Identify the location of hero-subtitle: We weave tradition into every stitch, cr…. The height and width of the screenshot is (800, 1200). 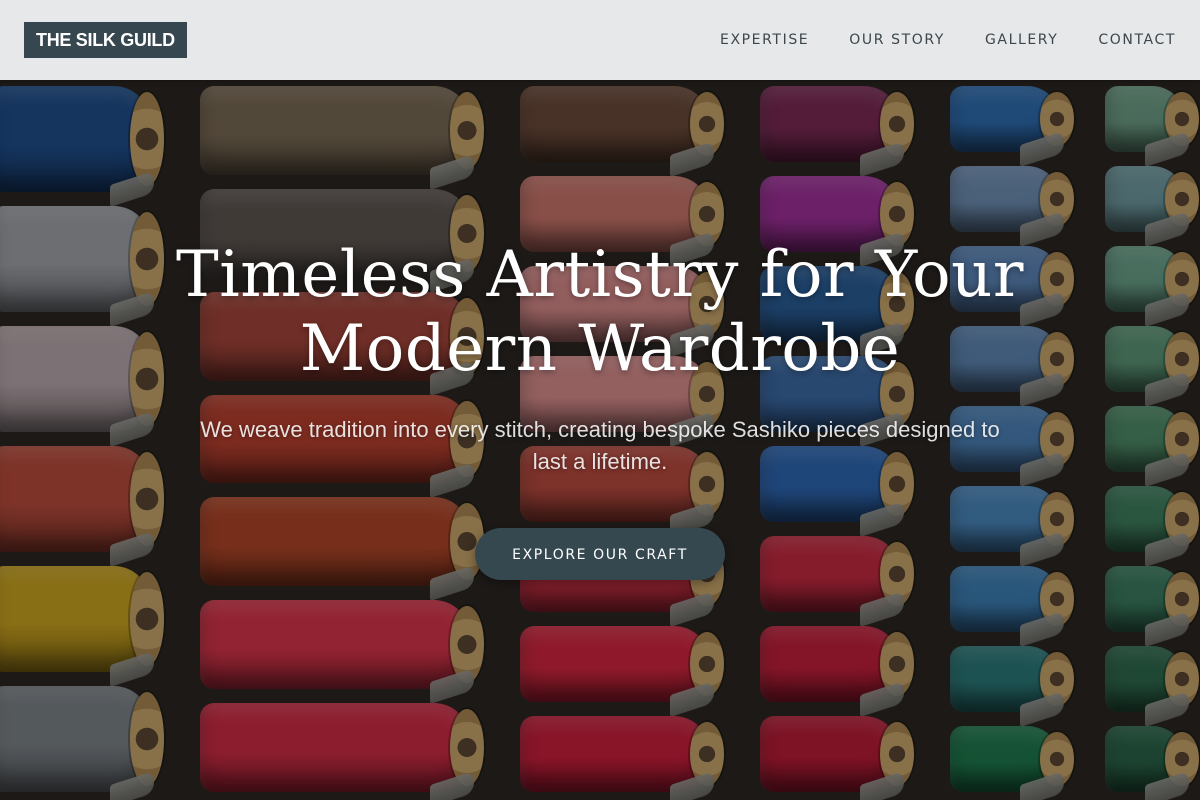
(600, 445).